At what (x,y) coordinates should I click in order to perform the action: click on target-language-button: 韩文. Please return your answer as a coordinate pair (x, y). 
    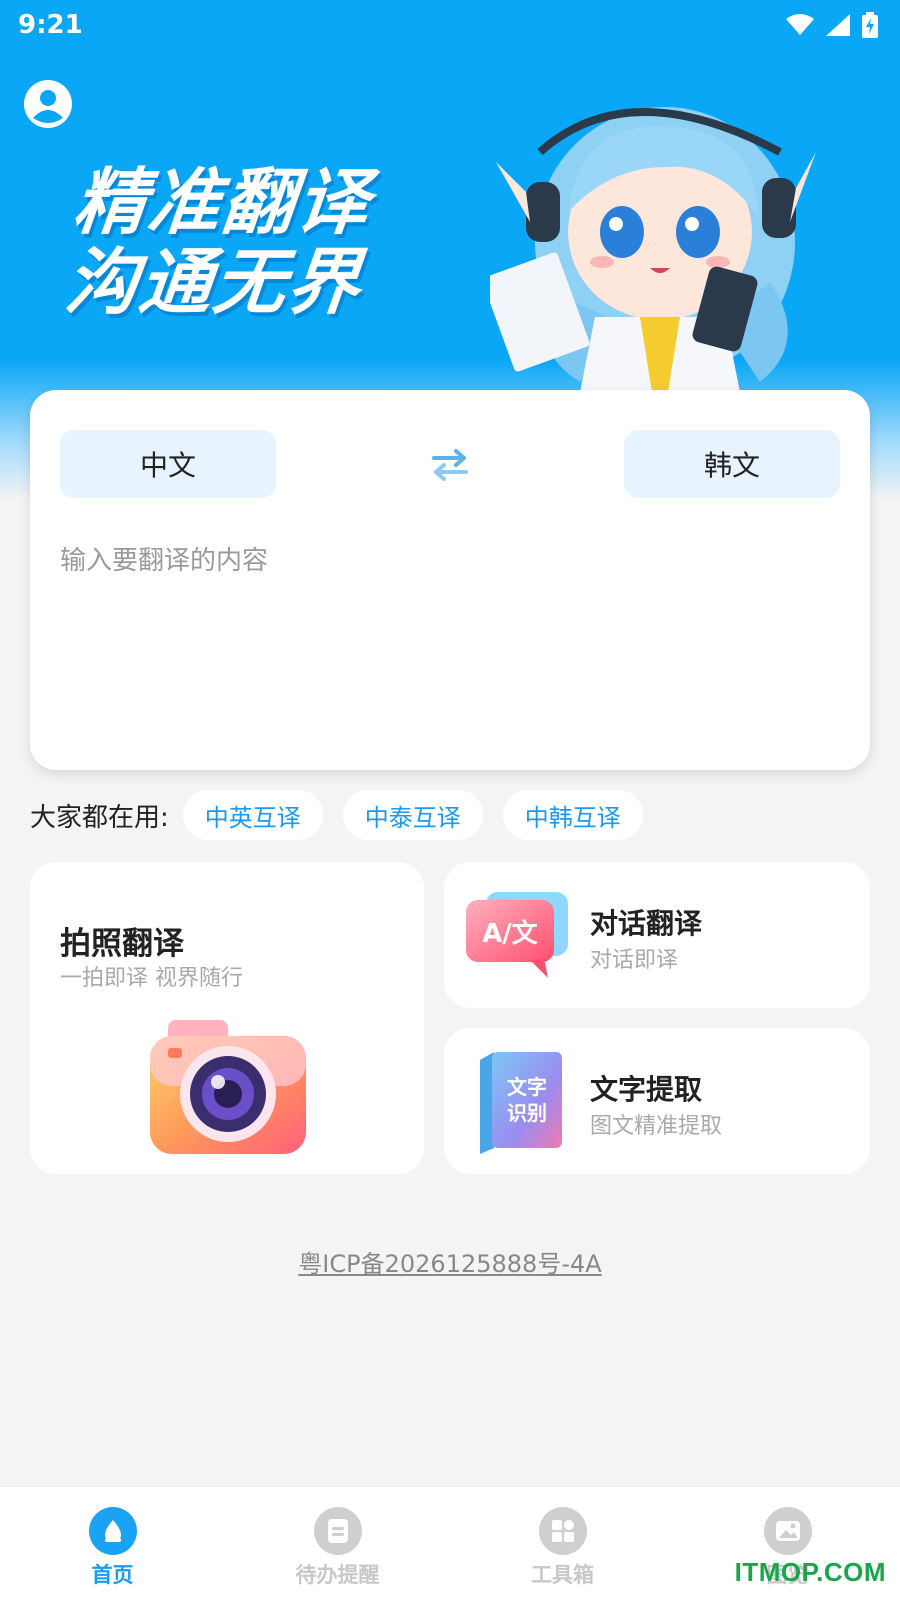
    Looking at the image, I should click on (732, 464).